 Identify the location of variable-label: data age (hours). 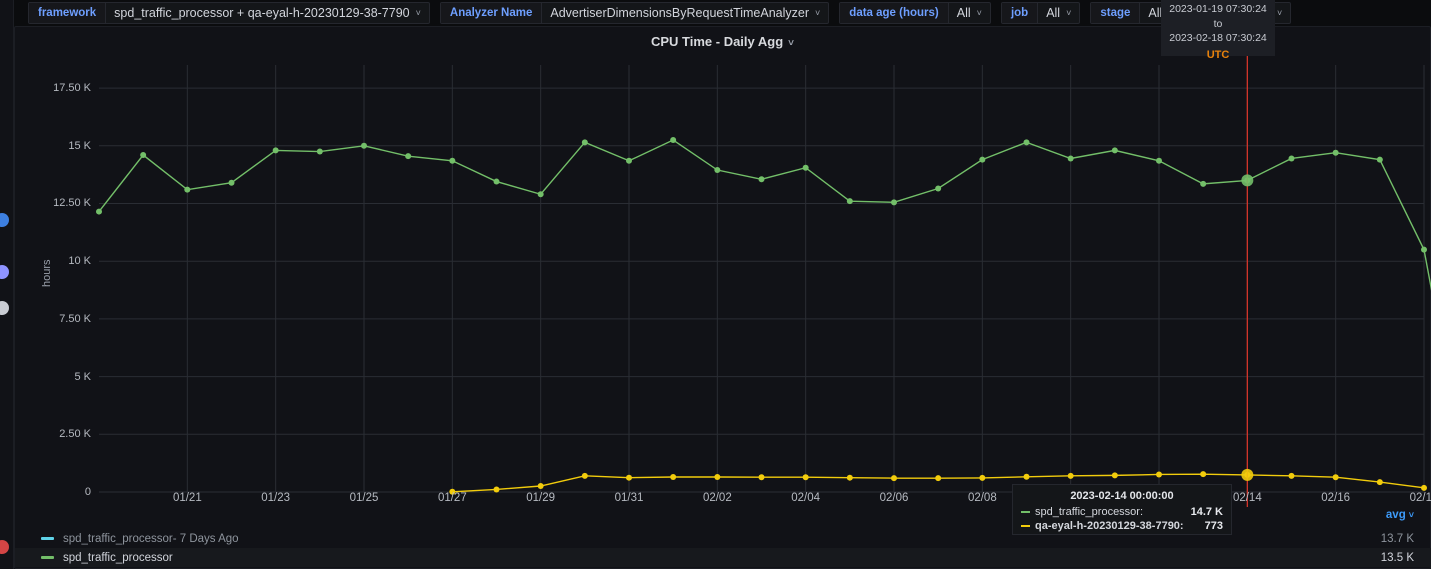
(894, 13).